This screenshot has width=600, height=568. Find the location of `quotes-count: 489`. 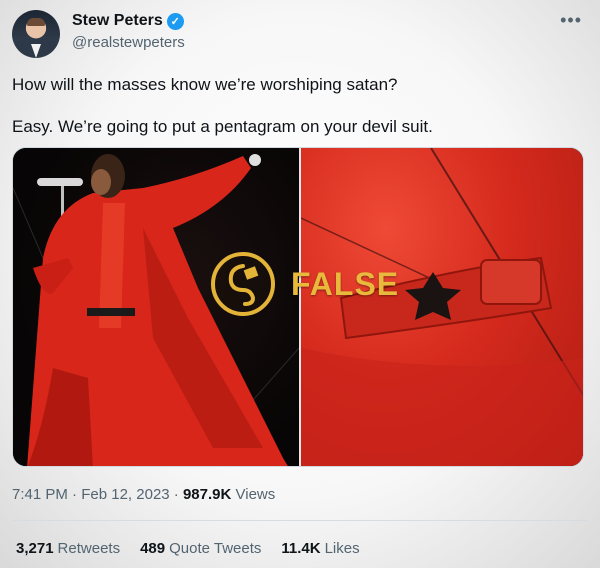

quotes-count: 489 is located at coordinates (153, 548).